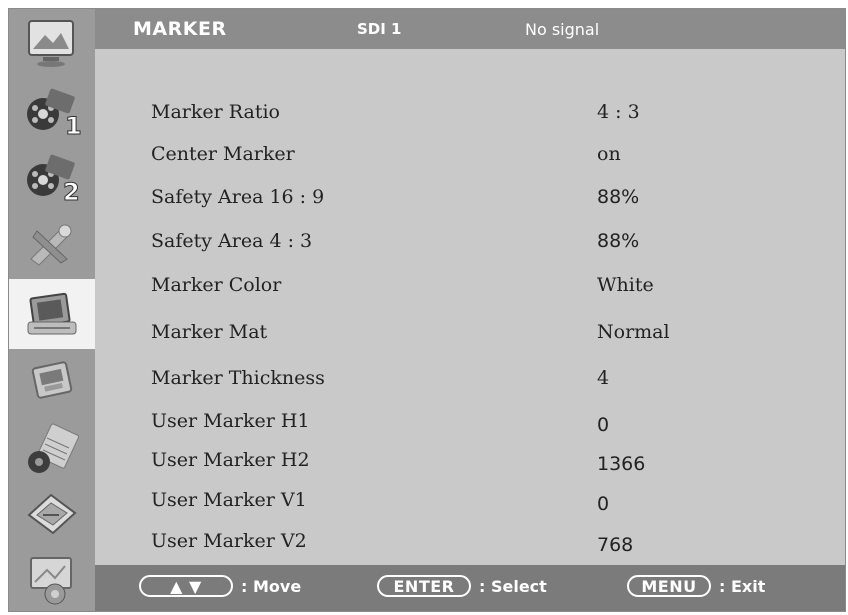 This screenshot has width=848, height=615. Describe the element at coordinates (621, 464) in the screenshot. I see `setting-value: 1366` at that location.